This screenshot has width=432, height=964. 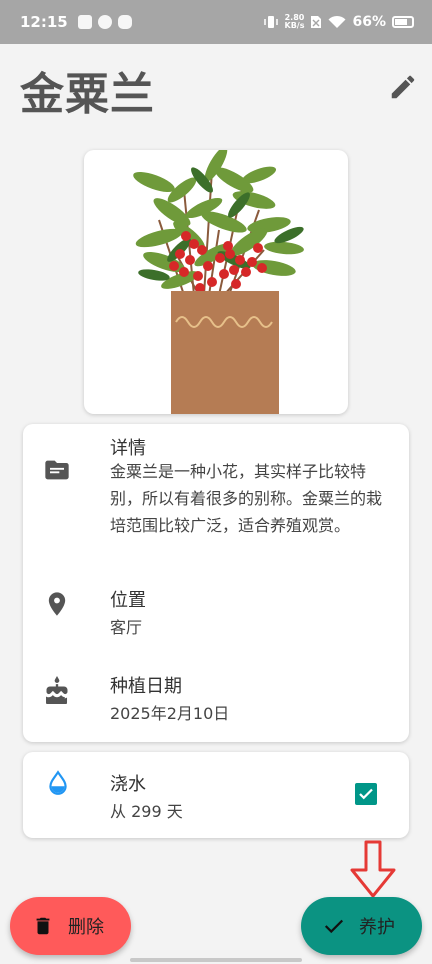 I want to click on delete-label: 删除, so click(x=86, y=927).